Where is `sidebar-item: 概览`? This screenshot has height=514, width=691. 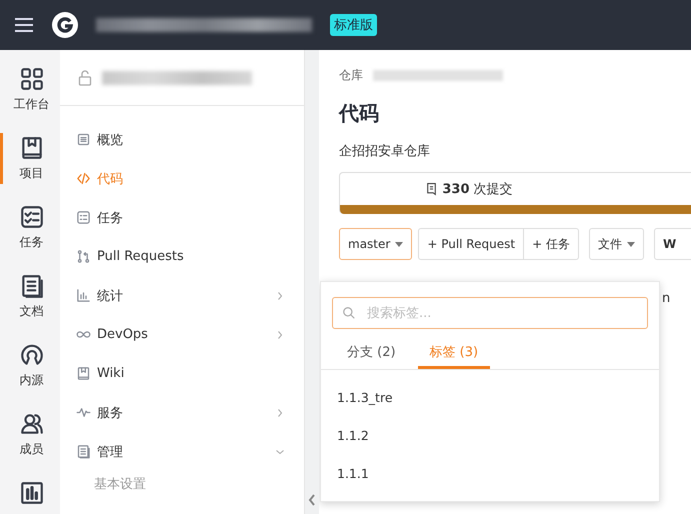
sidebar-item: 概览 is located at coordinates (182, 139).